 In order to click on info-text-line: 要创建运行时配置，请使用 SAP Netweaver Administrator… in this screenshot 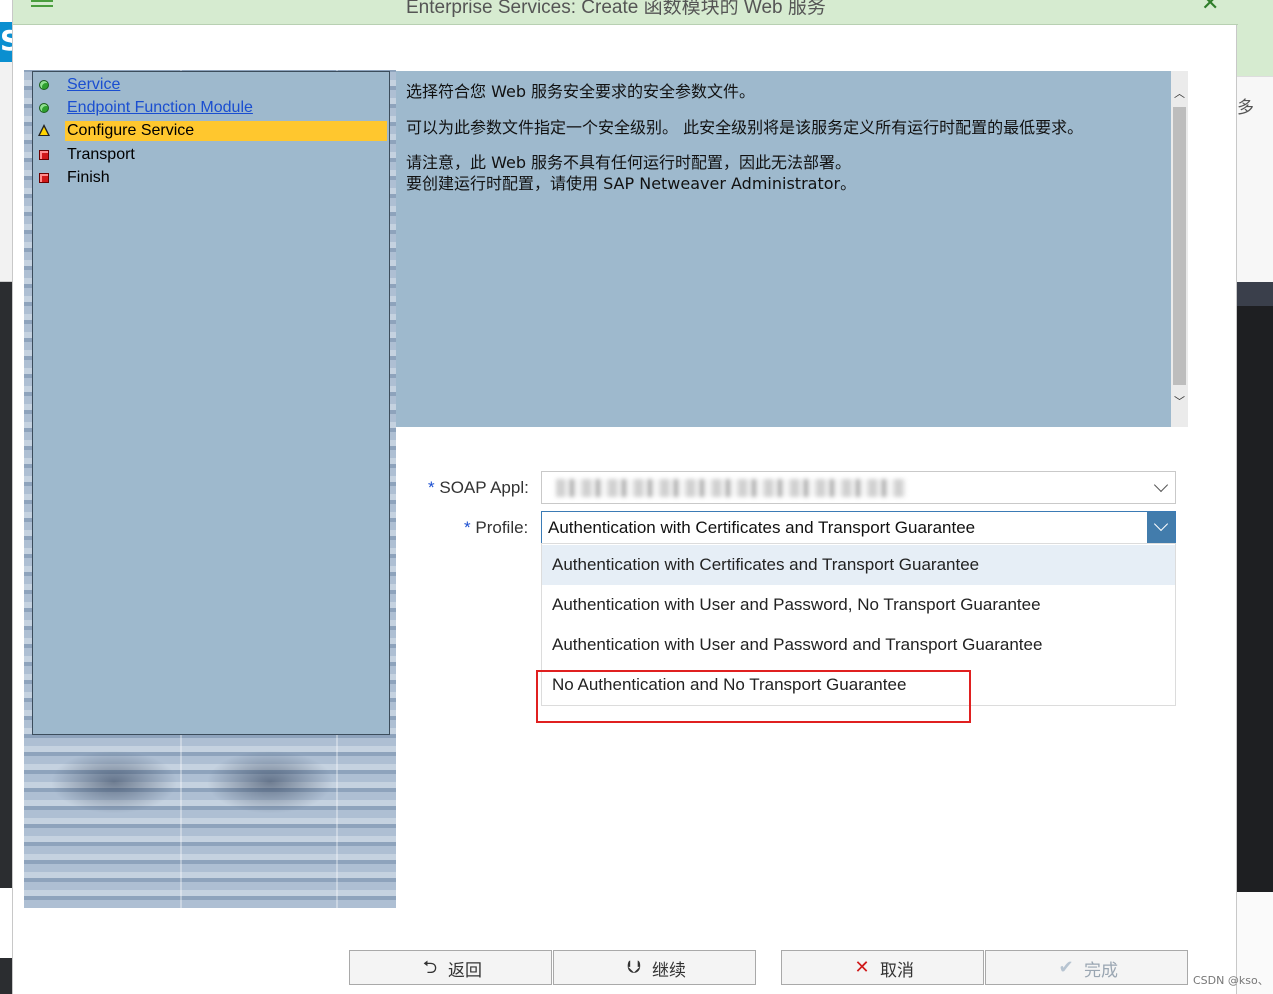, I will do `click(631, 183)`.